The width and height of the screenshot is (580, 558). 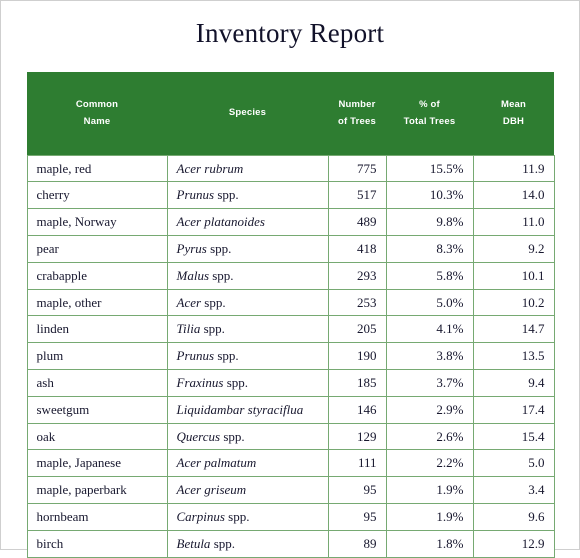 I want to click on column-header-common-name: Common Name, so click(x=97, y=113).